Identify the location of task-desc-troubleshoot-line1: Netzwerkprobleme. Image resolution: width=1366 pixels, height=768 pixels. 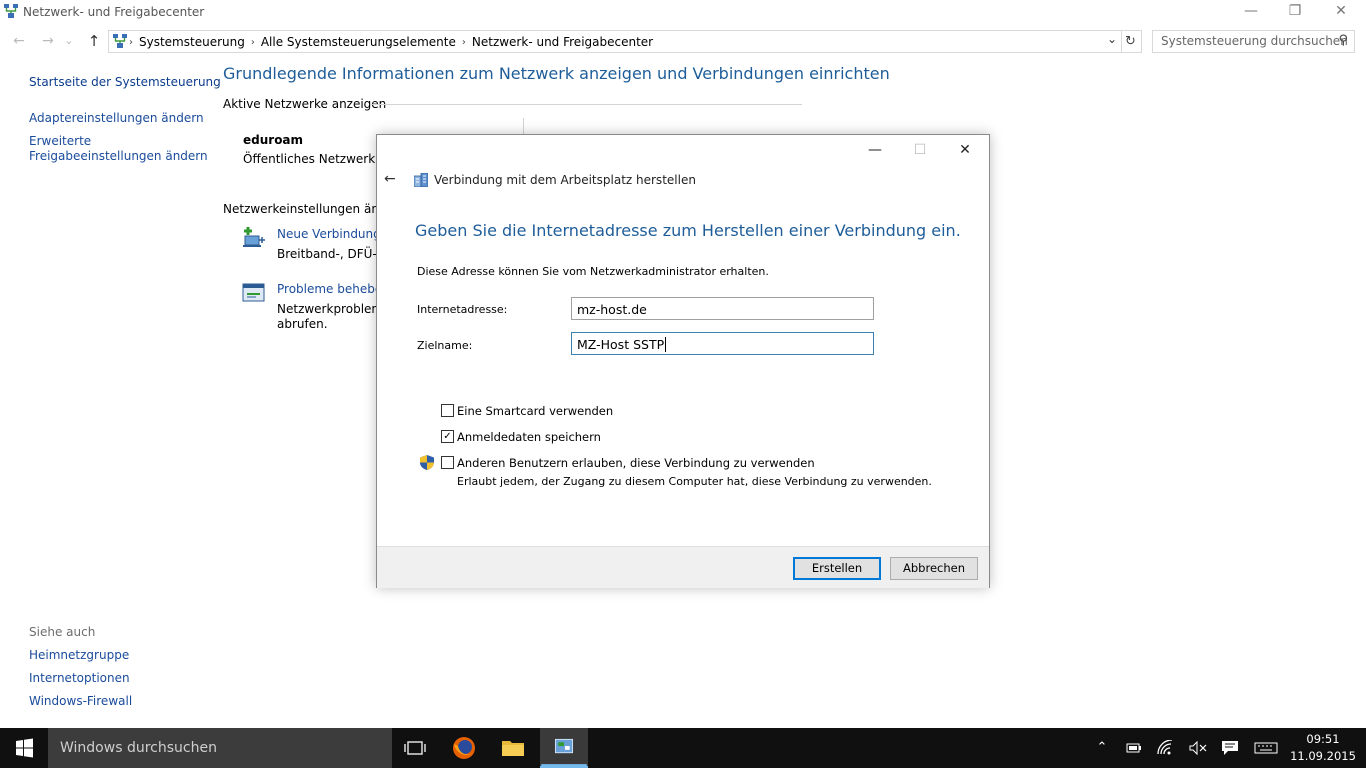
(334, 309).